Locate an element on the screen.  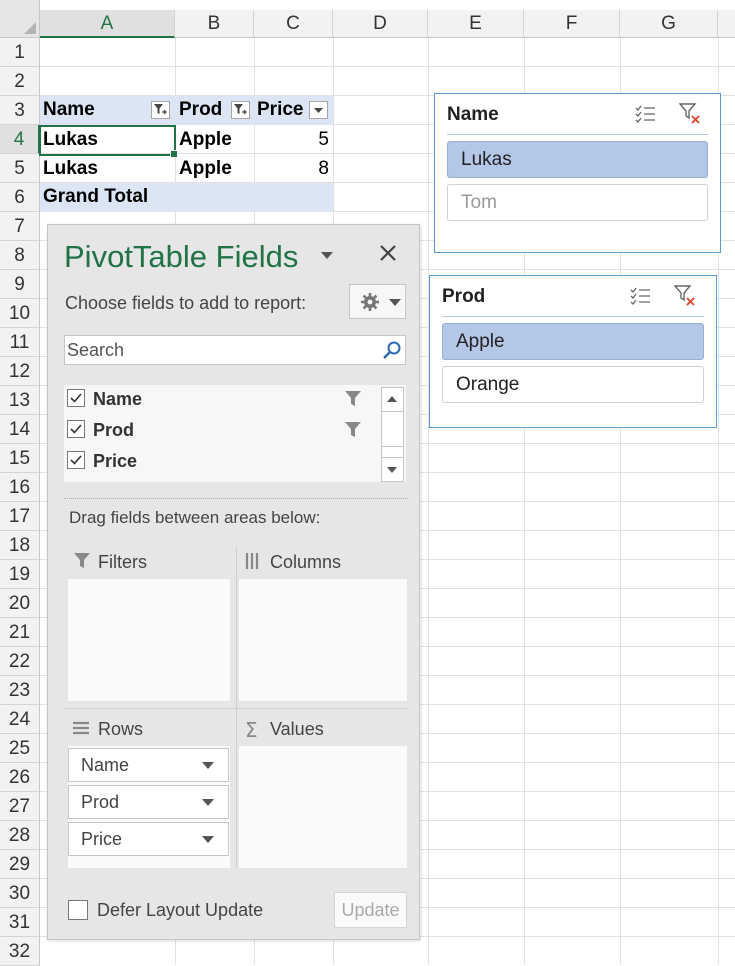
row-header-26: 26 is located at coordinates (20, 777).